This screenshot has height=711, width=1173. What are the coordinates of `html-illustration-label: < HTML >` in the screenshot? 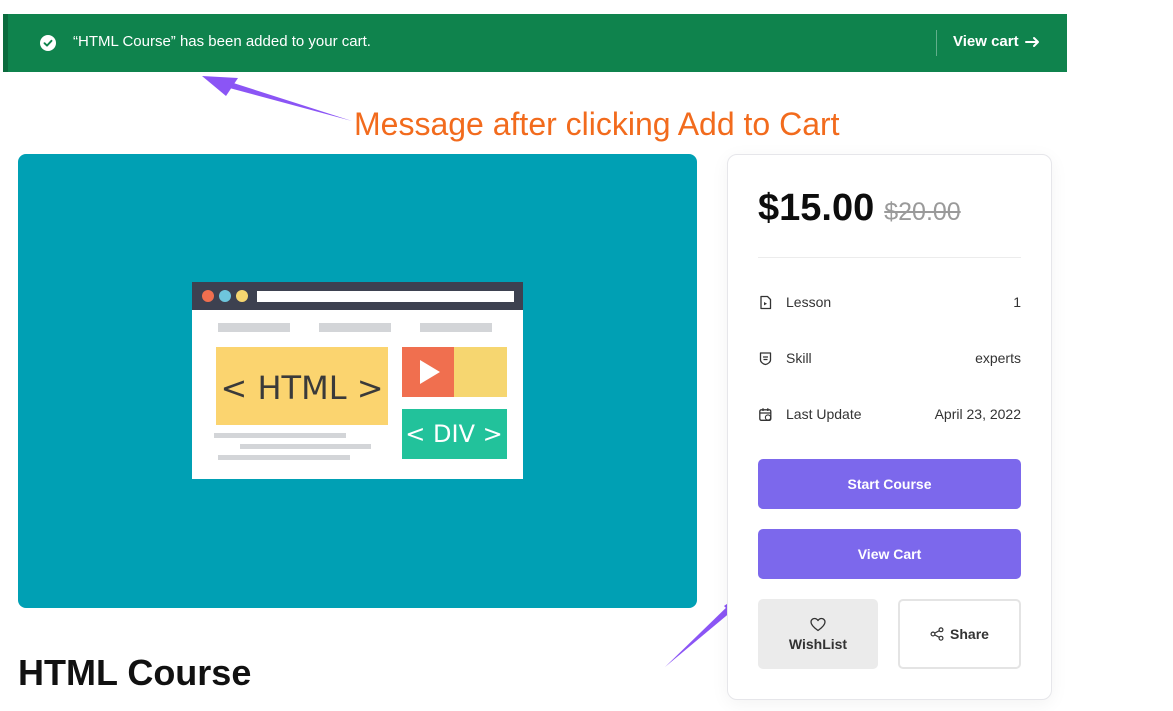 It's located at (301, 388).